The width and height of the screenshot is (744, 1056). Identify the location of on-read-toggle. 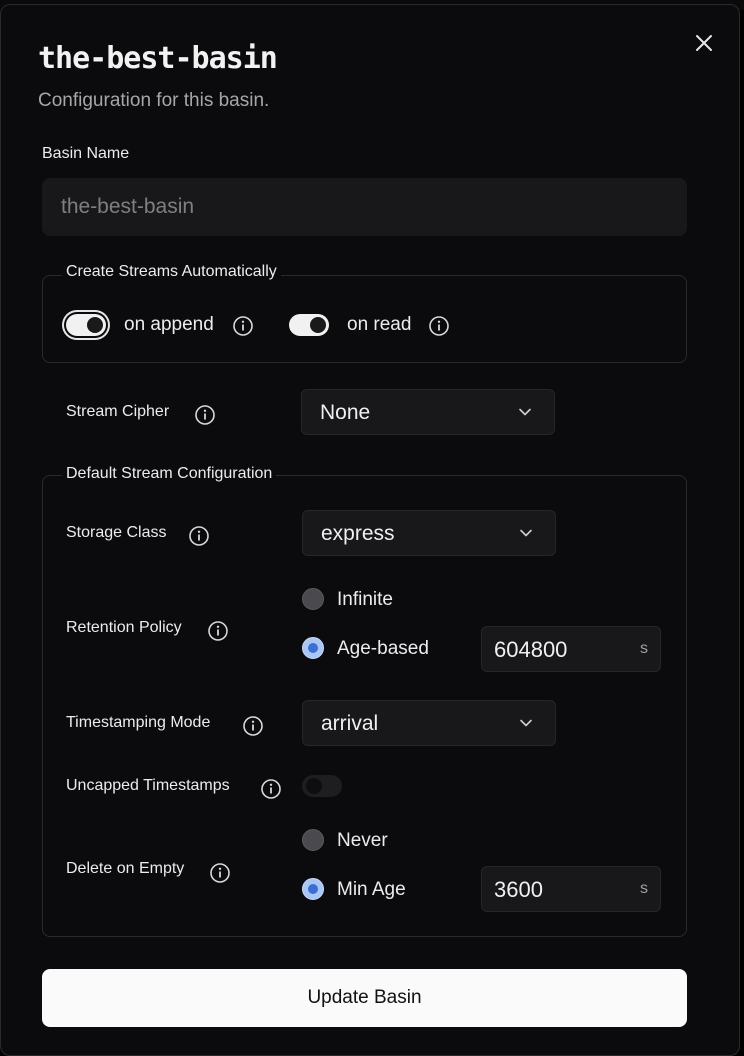
(309, 325).